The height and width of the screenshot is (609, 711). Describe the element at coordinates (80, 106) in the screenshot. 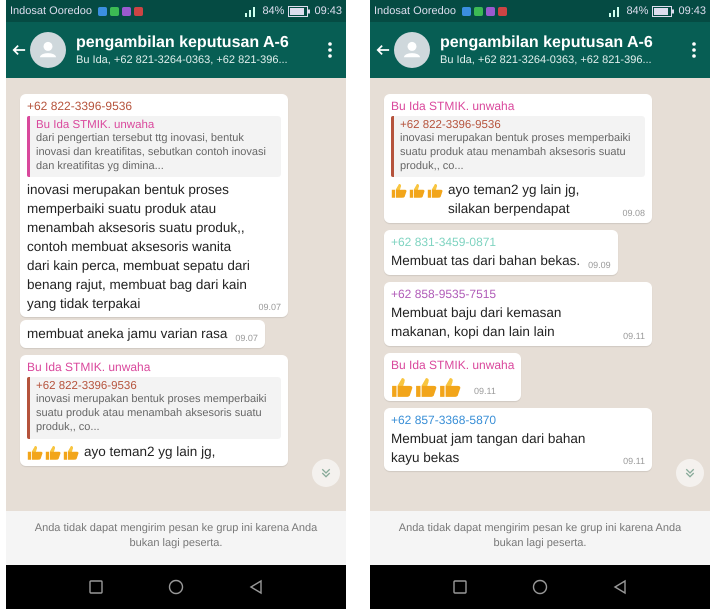

I see `sender-name: +62 822-3396-9536` at that location.